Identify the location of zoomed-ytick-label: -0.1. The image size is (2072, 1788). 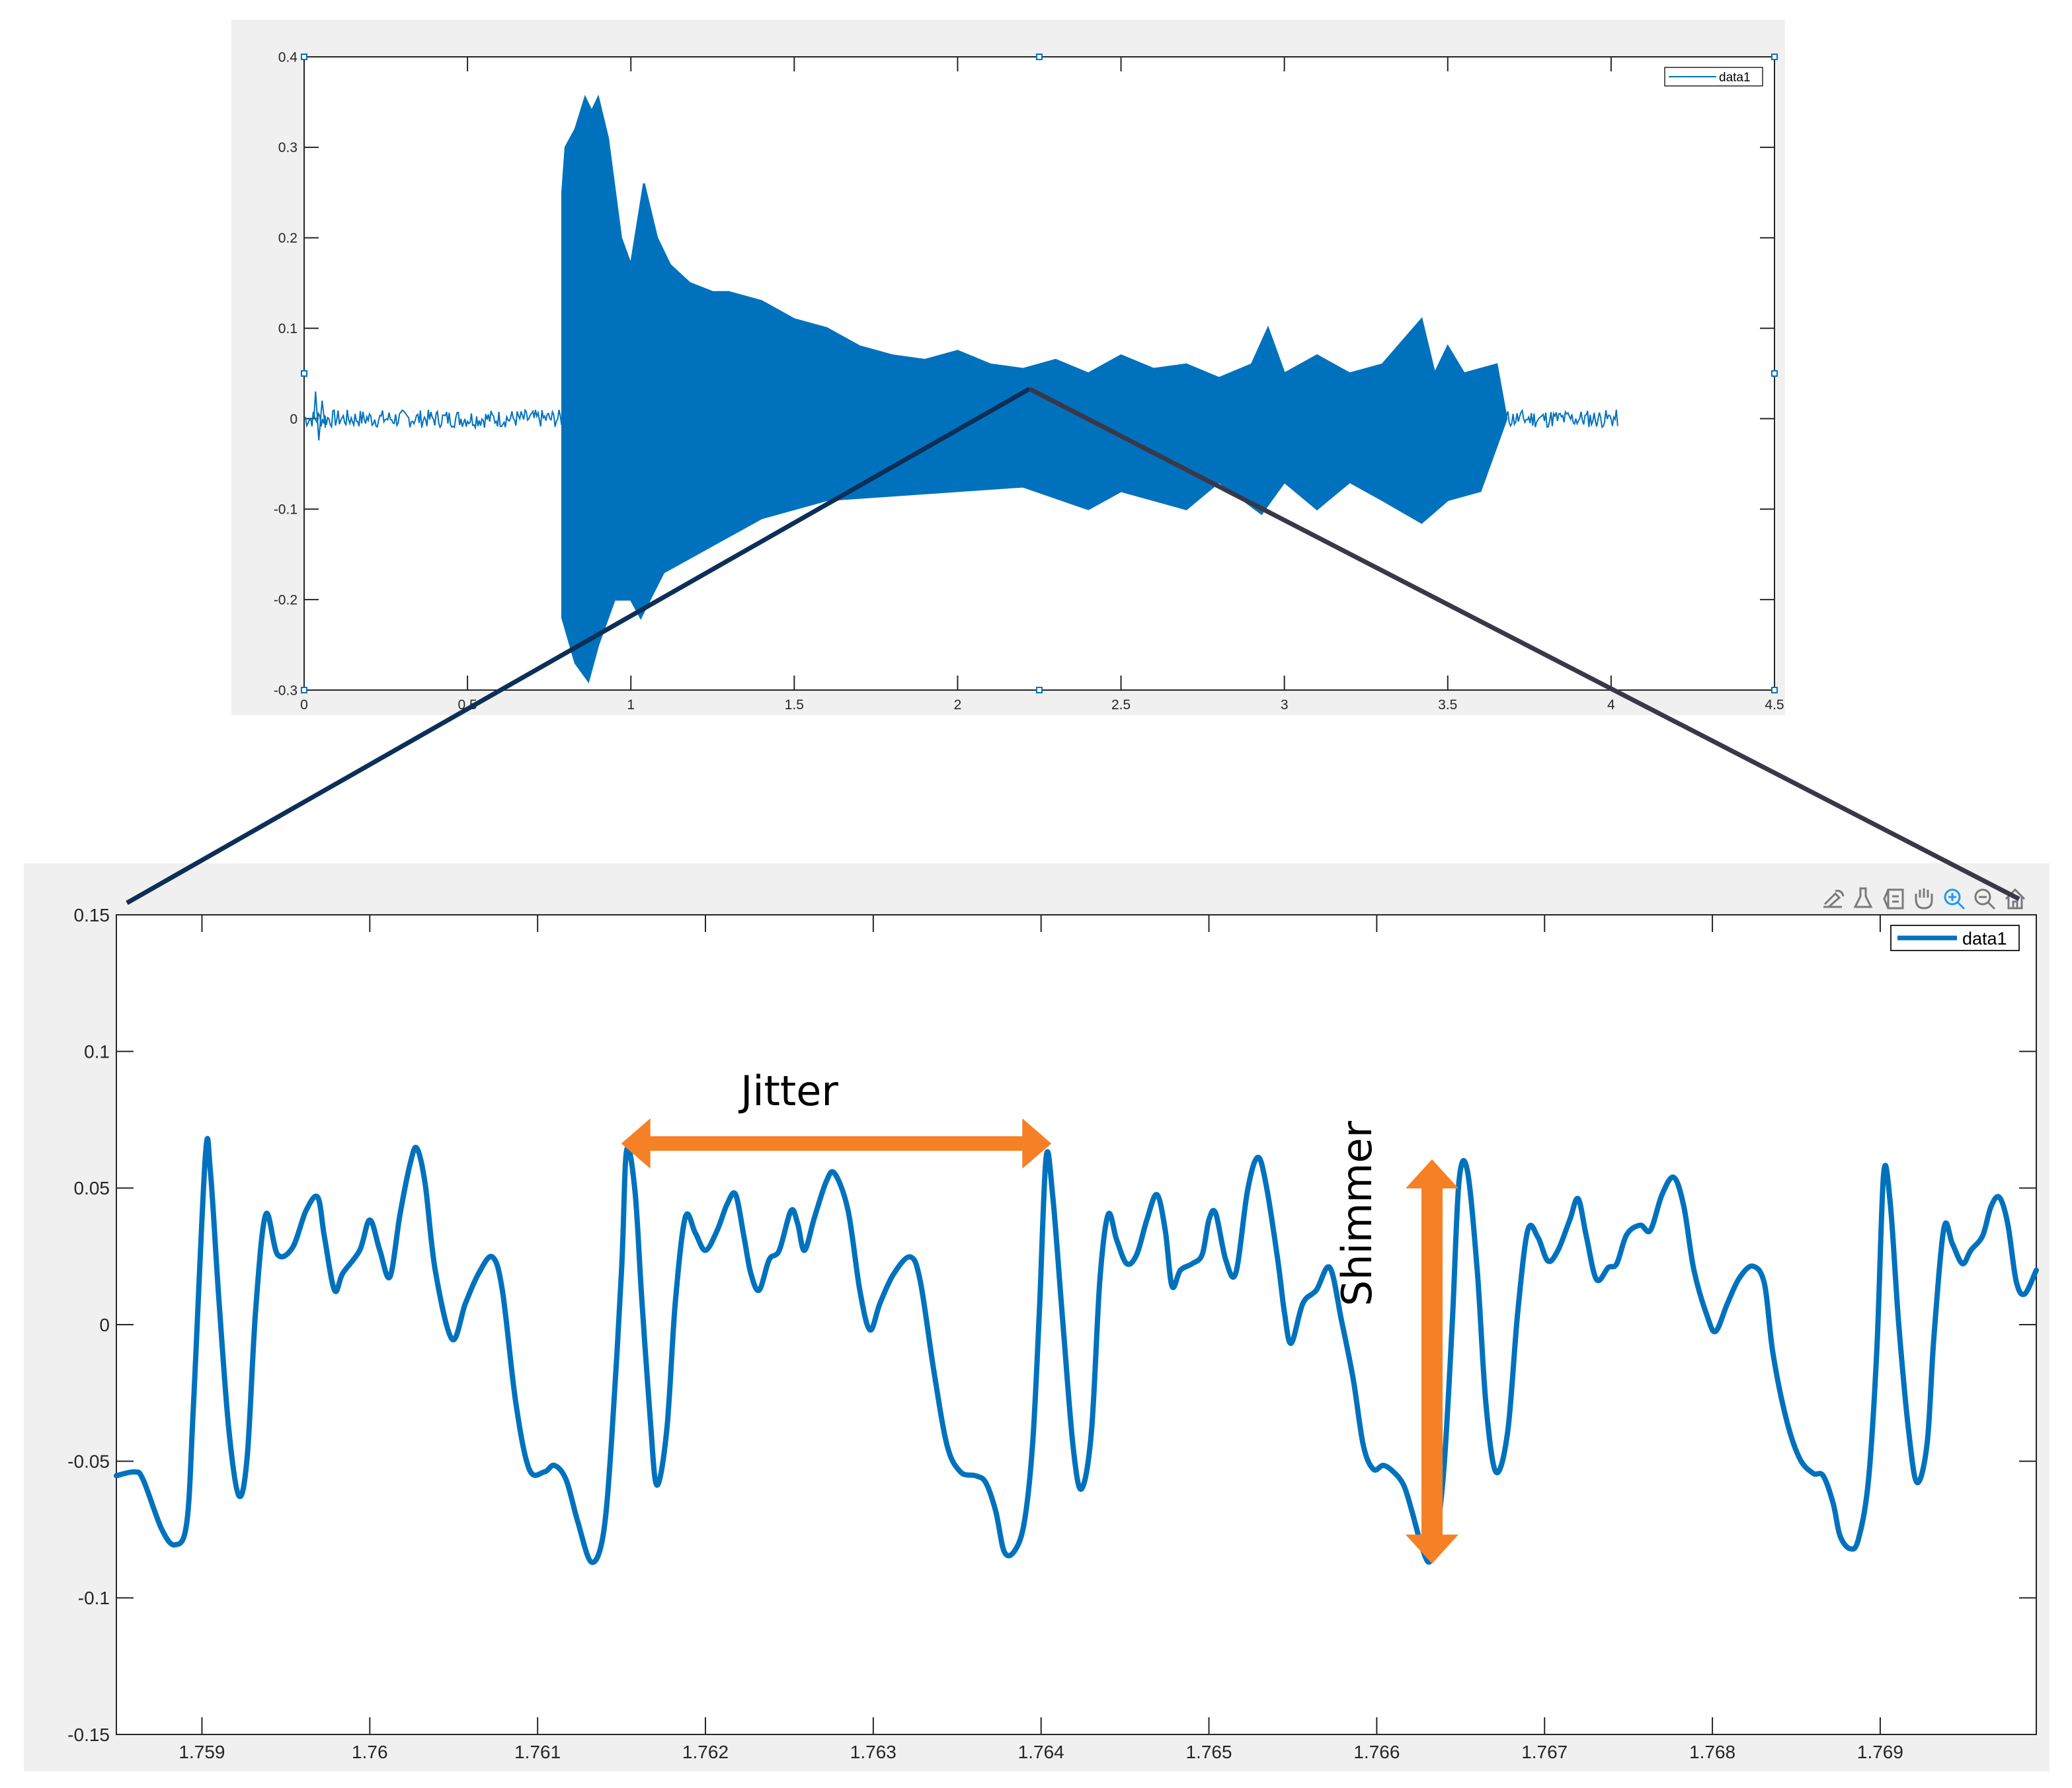
(94, 1598).